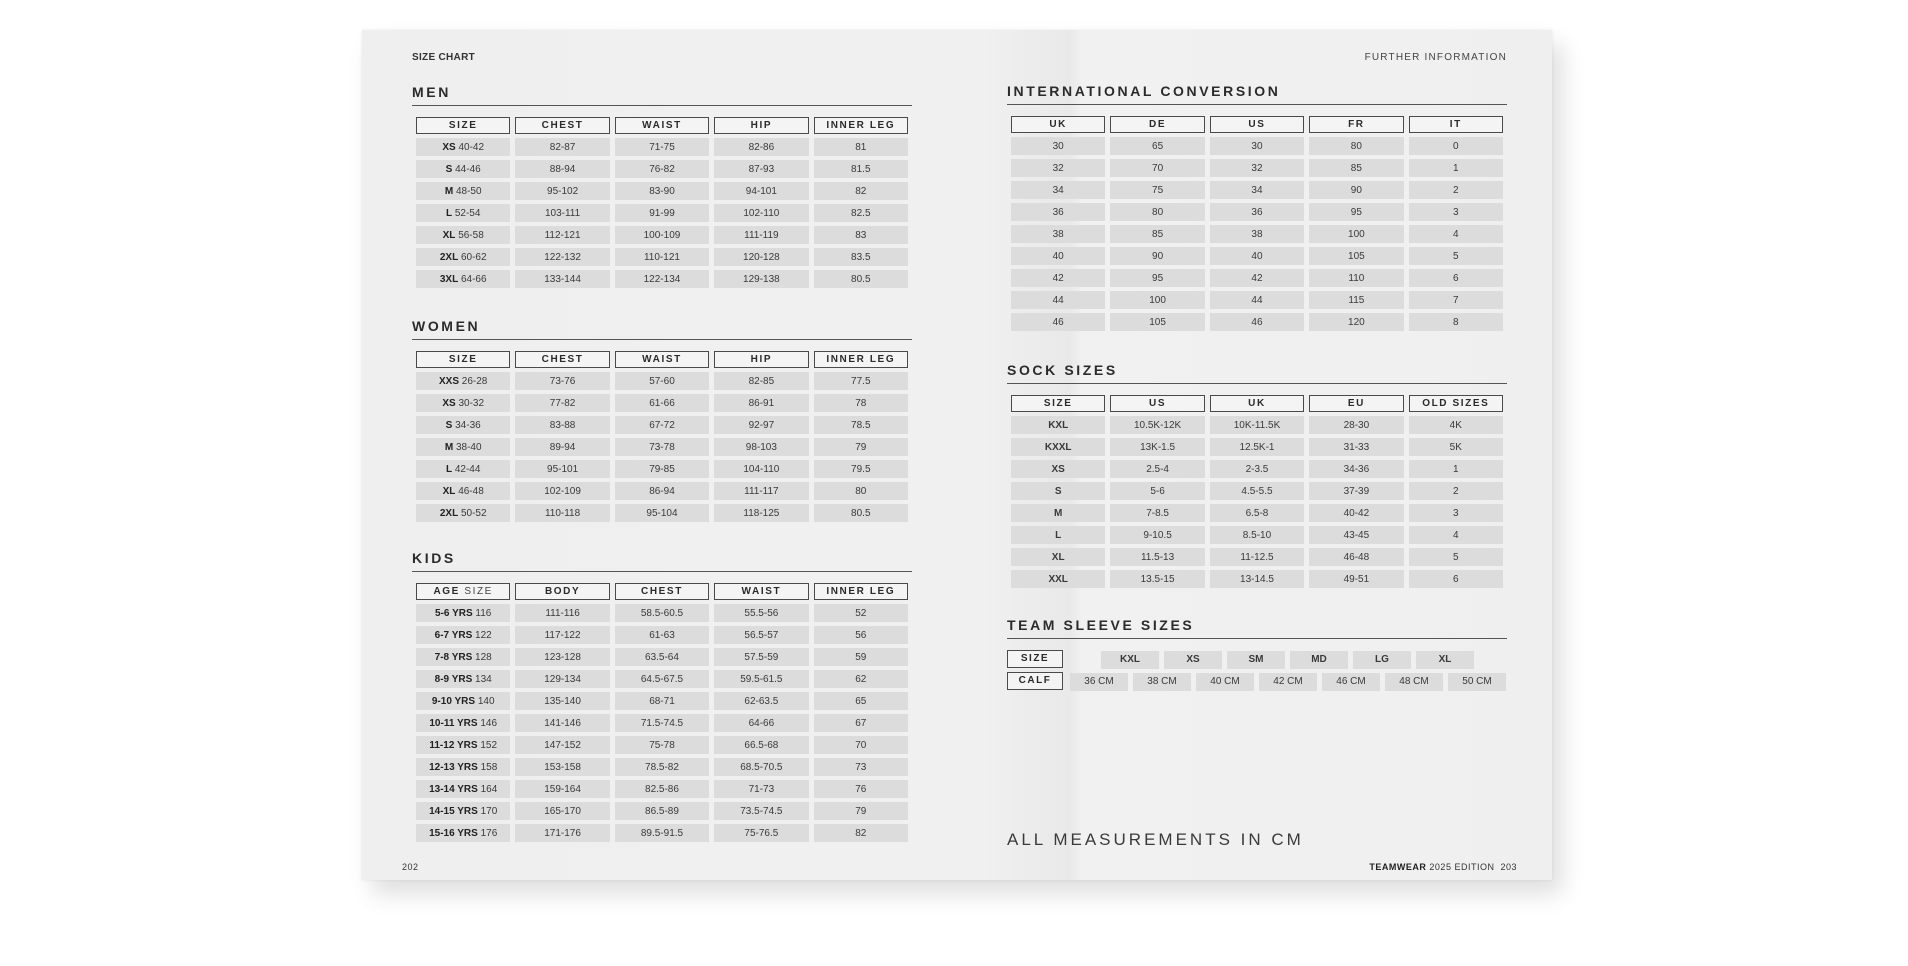 The height and width of the screenshot is (966, 1908). What do you see at coordinates (1257, 579) in the screenshot?
I see `table-row: XXL 13.5-15 13-14.5 49-51 6` at bounding box center [1257, 579].